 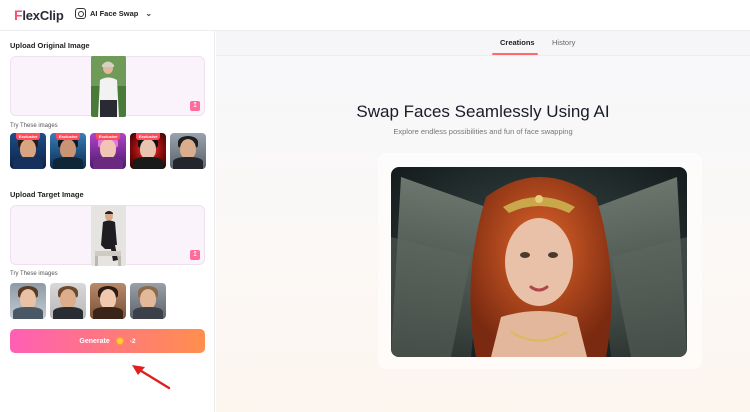 What do you see at coordinates (50, 45) in the screenshot?
I see `upload-original-title: Upload Original Image` at bounding box center [50, 45].